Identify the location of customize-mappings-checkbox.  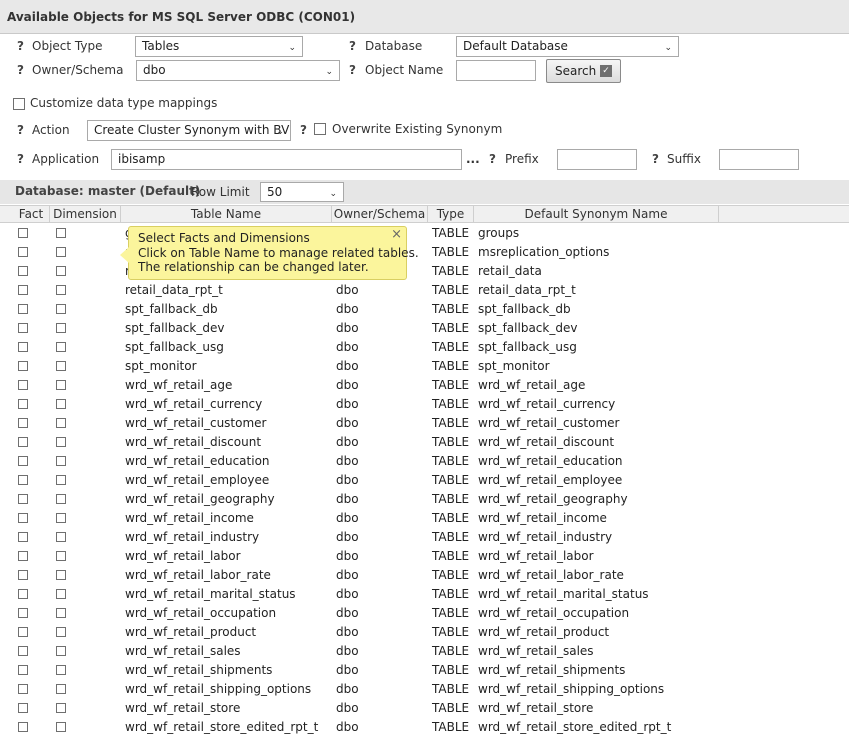
(19, 104).